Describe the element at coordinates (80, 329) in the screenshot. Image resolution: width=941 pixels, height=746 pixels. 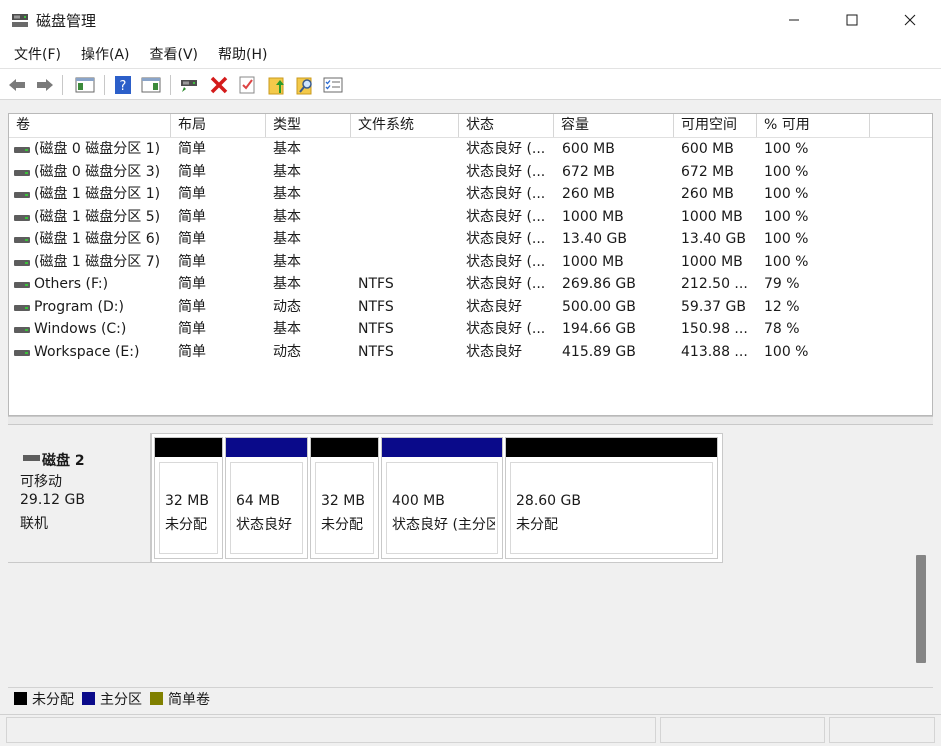
I see `cell-volume: Windows (C:)` at that location.